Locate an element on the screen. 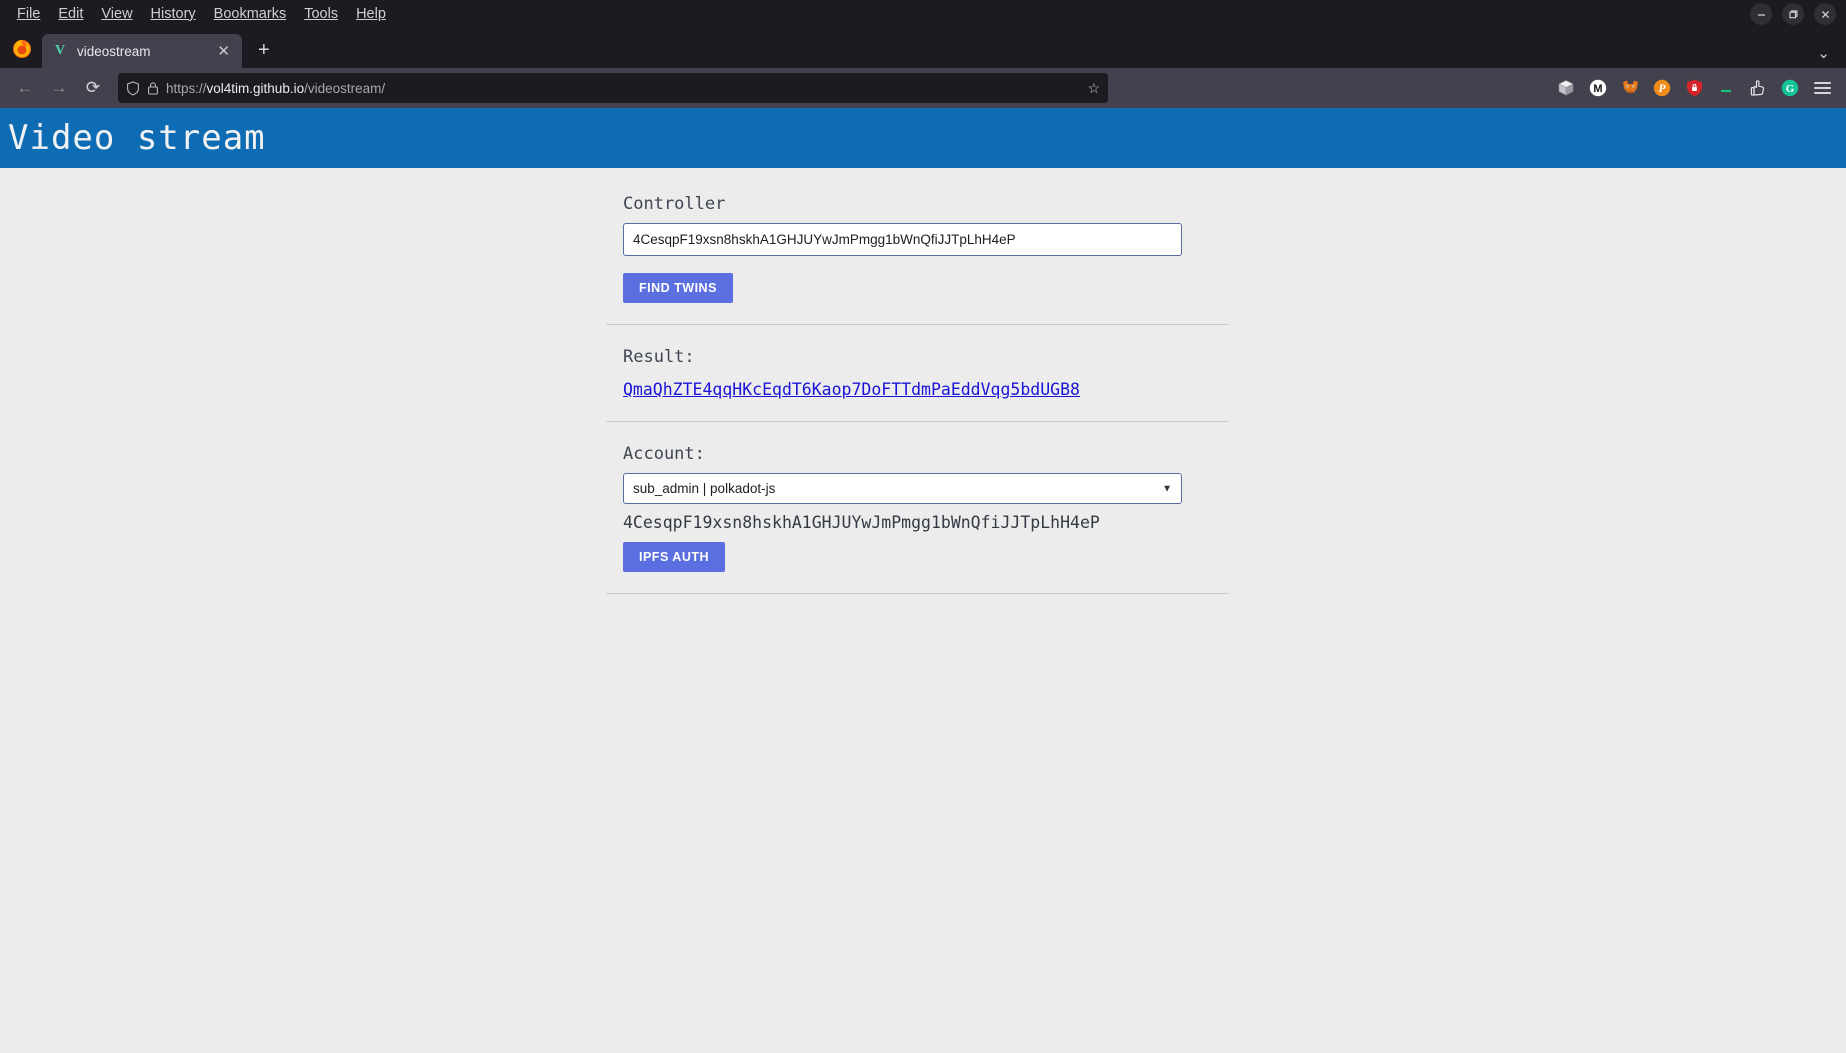 Image resolution: width=1846 pixels, height=1053 pixels. svg-text: G is located at coordinates (1790, 89).